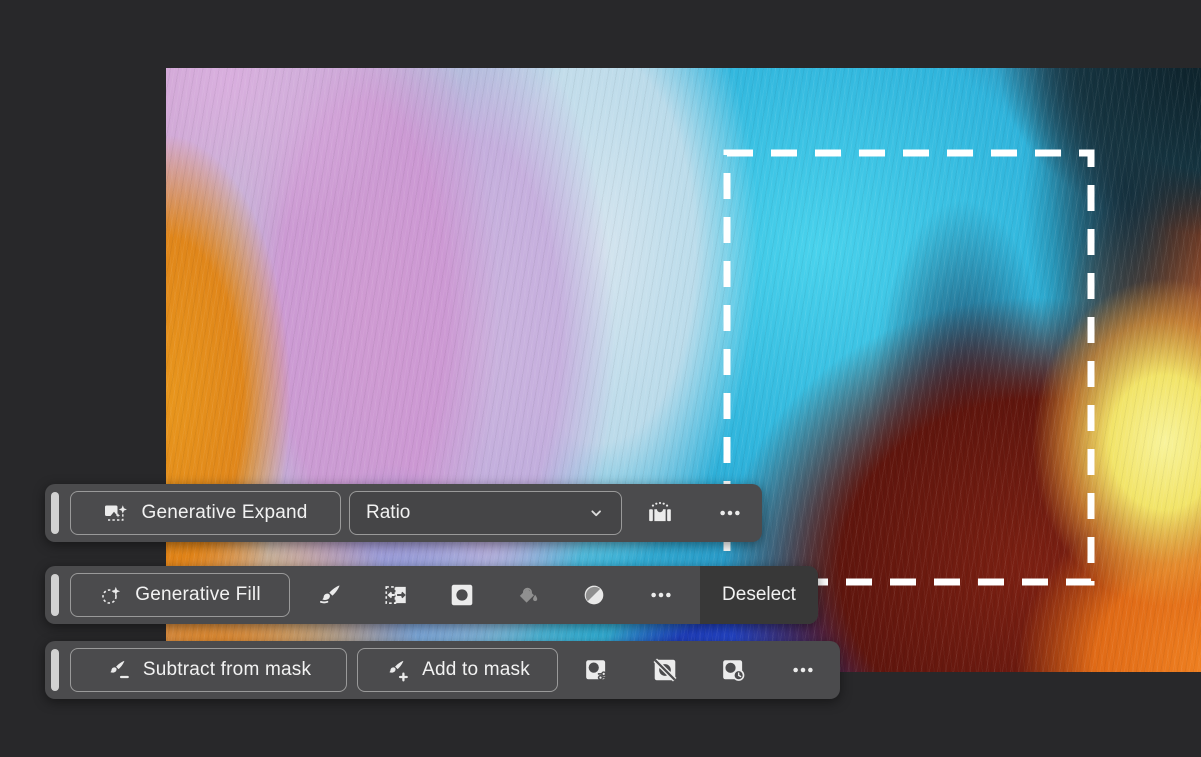 The width and height of the screenshot is (1201, 757). I want to click on chevron-down-icon, so click(596, 513).